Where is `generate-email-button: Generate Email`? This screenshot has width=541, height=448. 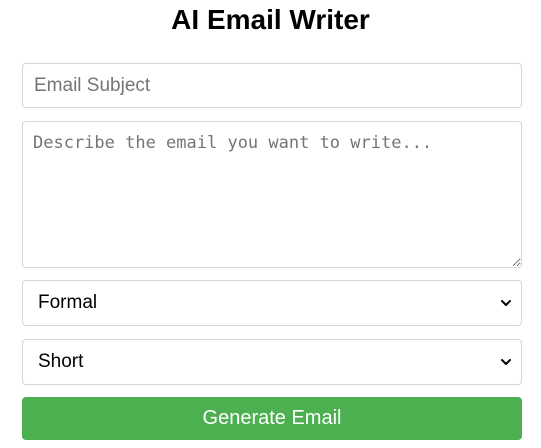
generate-email-button: Generate Email is located at coordinates (272, 418).